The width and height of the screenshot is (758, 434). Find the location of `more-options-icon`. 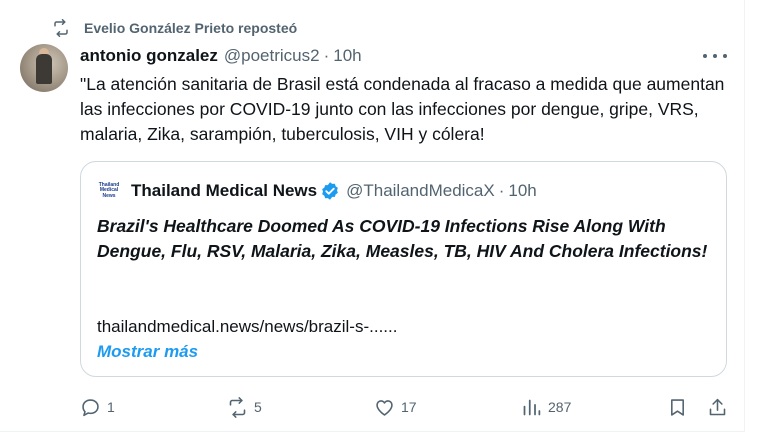

more-options-icon is located at coordinates (715, 56).